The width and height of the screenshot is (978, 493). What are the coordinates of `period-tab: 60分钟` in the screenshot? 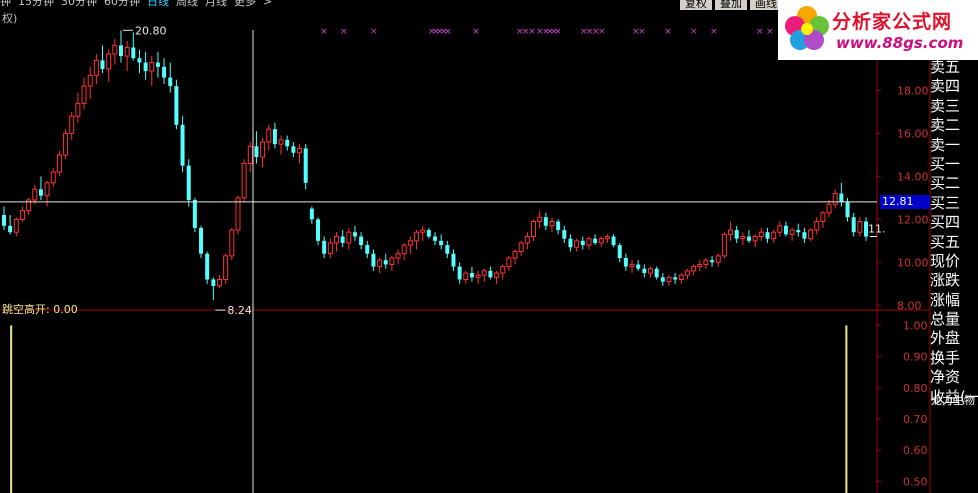 It's located at (122, 3).